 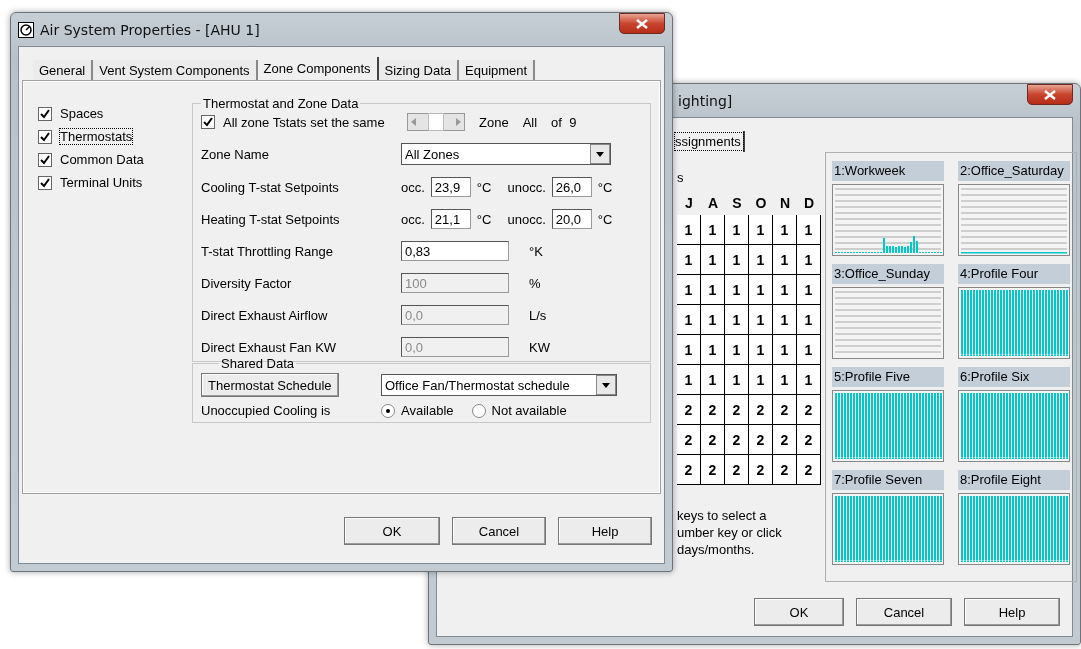 I want to click on profile-title: 8:Profile Eight, so click(x=1014, y=480).